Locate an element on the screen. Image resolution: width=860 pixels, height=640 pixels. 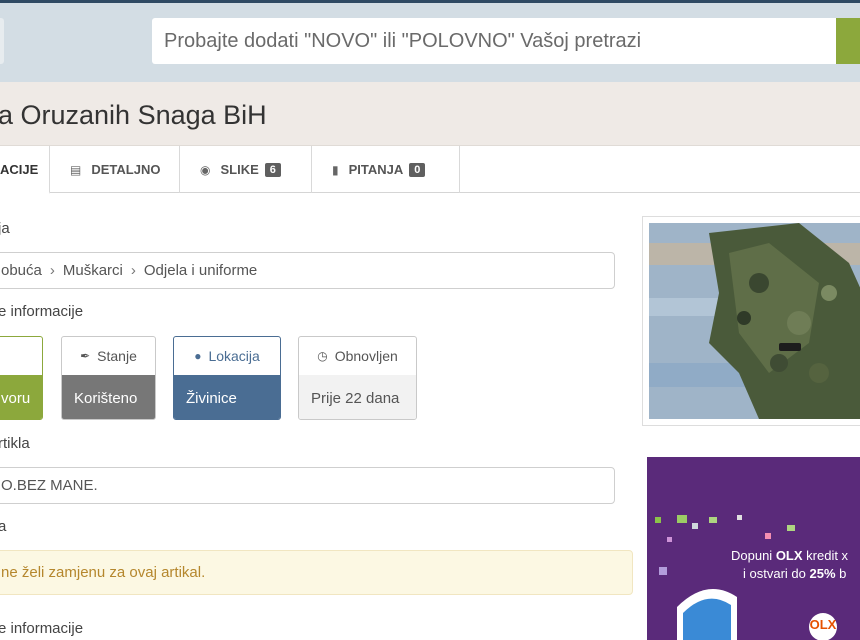
ad-line1-pre: Dopuni is located at coordinates (753, 555).